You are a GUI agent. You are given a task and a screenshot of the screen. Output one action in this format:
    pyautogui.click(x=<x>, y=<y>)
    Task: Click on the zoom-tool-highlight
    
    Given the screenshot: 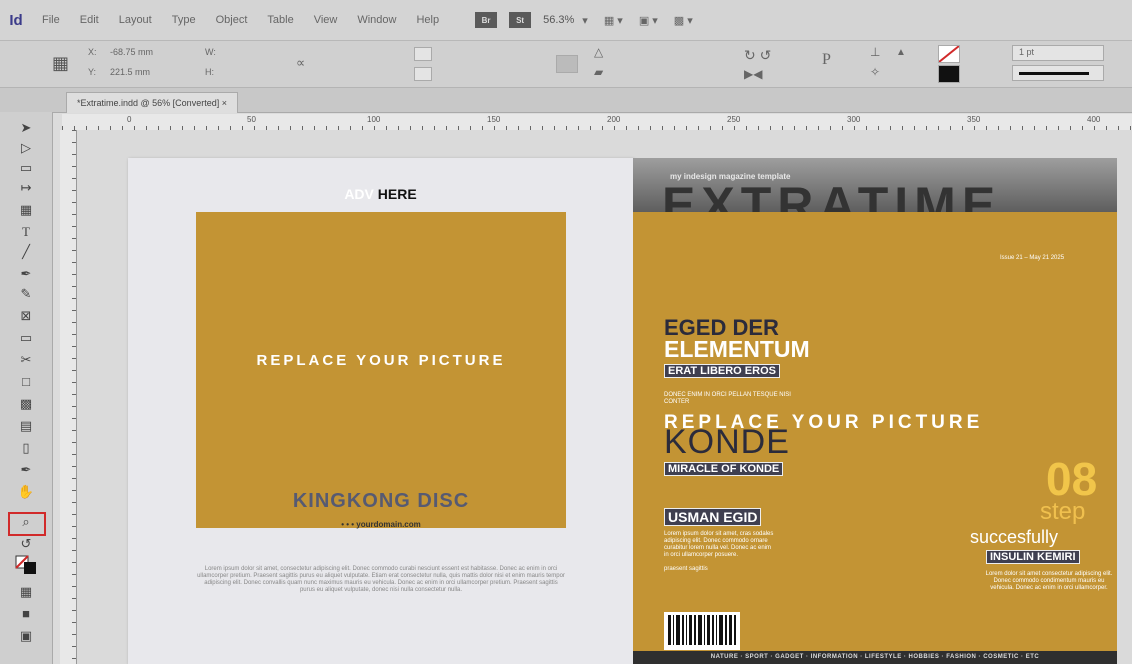 What is the action you would take?
    pyautogui.click(x=27, y=524)
    